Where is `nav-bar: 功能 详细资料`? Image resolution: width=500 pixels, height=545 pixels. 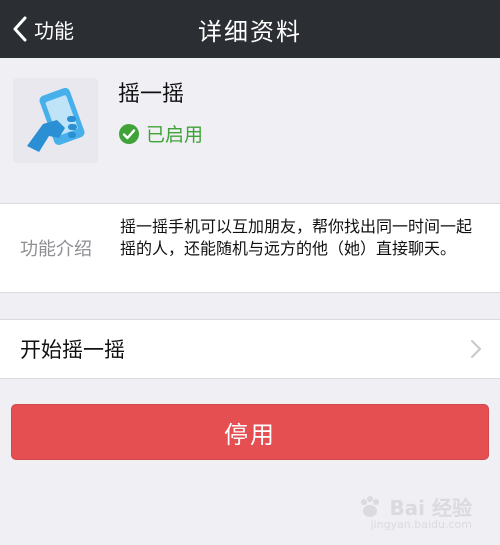
nav-bar: 功能 详细资料 is located at coordinates (250, 29).